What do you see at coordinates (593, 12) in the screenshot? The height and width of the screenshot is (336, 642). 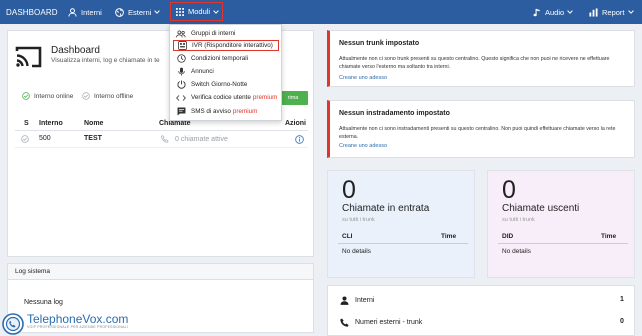 I see `bar-chart-icon` at bounding box center [593, 12].